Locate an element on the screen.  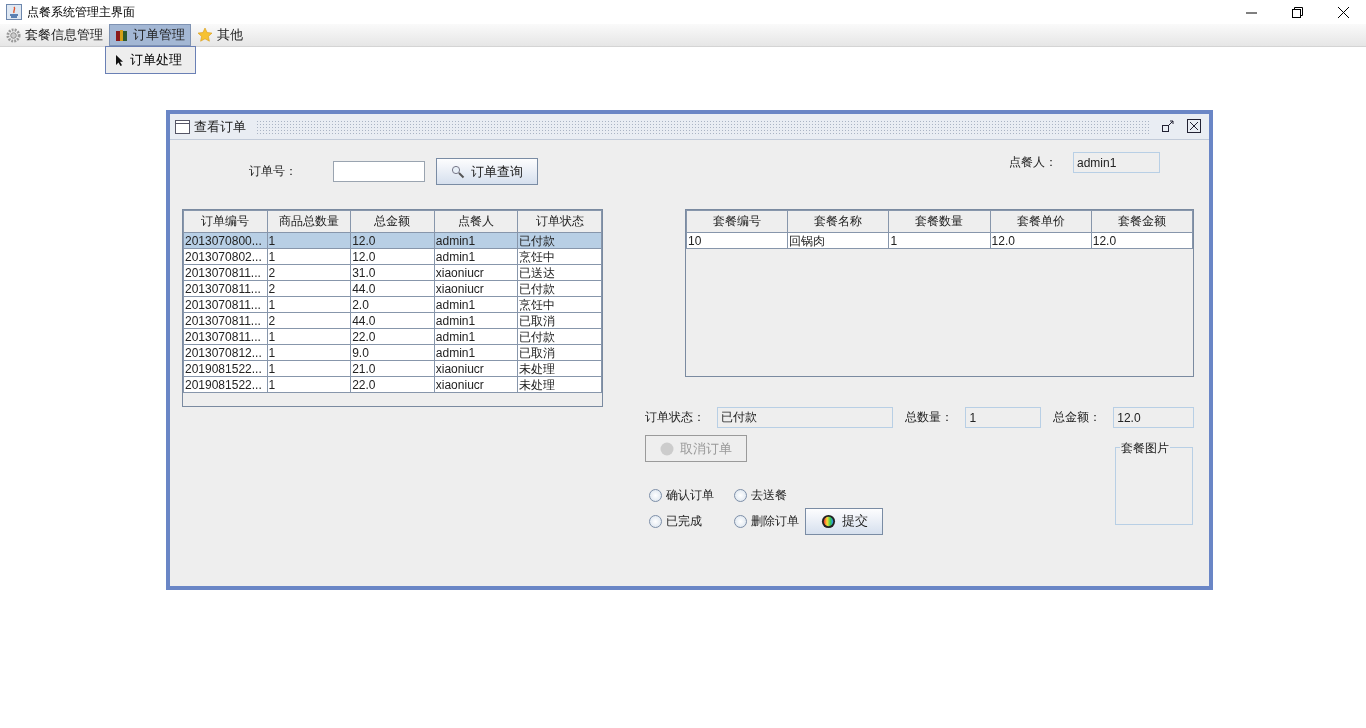
field-label: 订单状态： is located at coordinates (675, 417).